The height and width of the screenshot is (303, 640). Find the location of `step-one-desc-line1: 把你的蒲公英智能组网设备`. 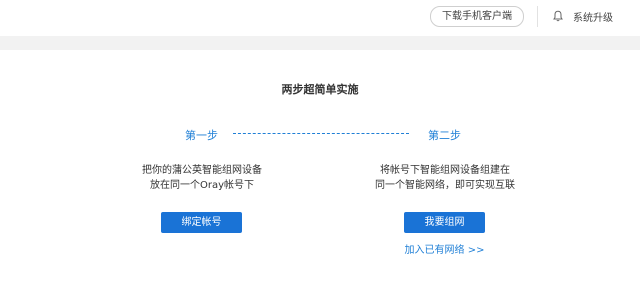

step-one-desc-line1: 把你的蒲公英智能组网设备 is located at coordinates (202, 170).